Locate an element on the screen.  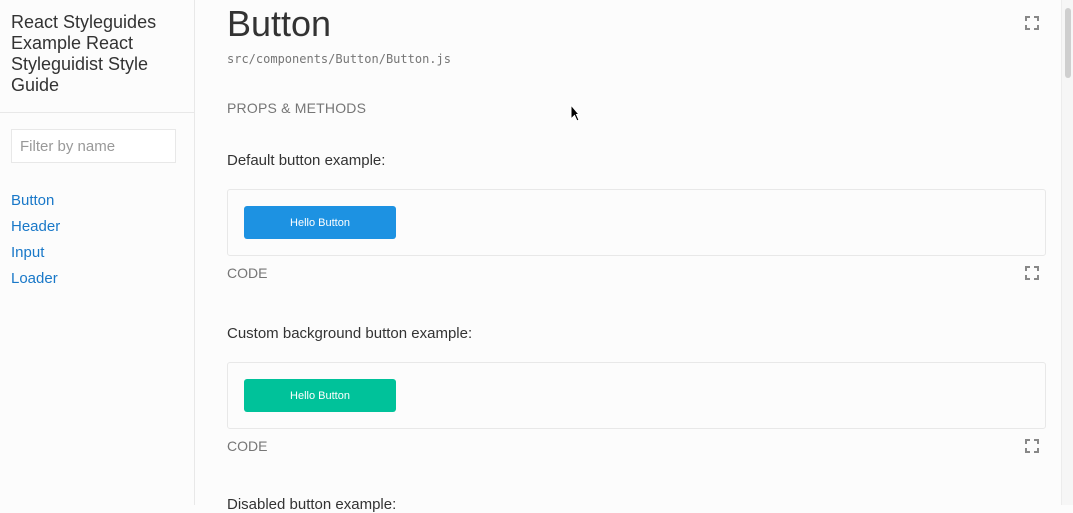
example-preview-custom-background: Hello Button is located at coordinates (636, 395).